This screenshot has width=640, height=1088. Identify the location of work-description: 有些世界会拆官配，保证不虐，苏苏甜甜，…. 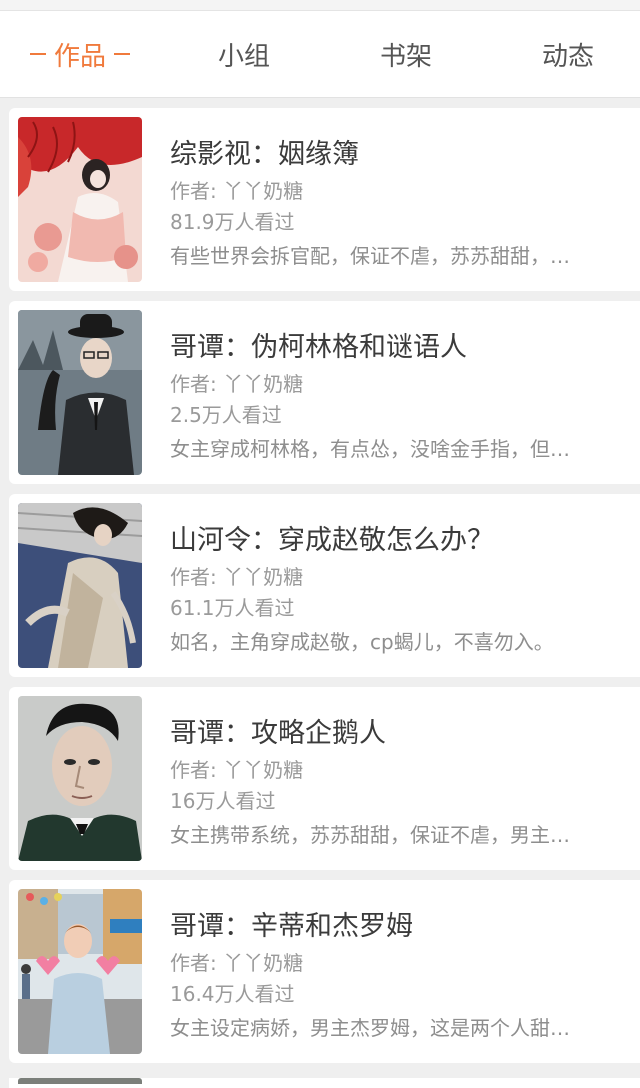
(370, 256).